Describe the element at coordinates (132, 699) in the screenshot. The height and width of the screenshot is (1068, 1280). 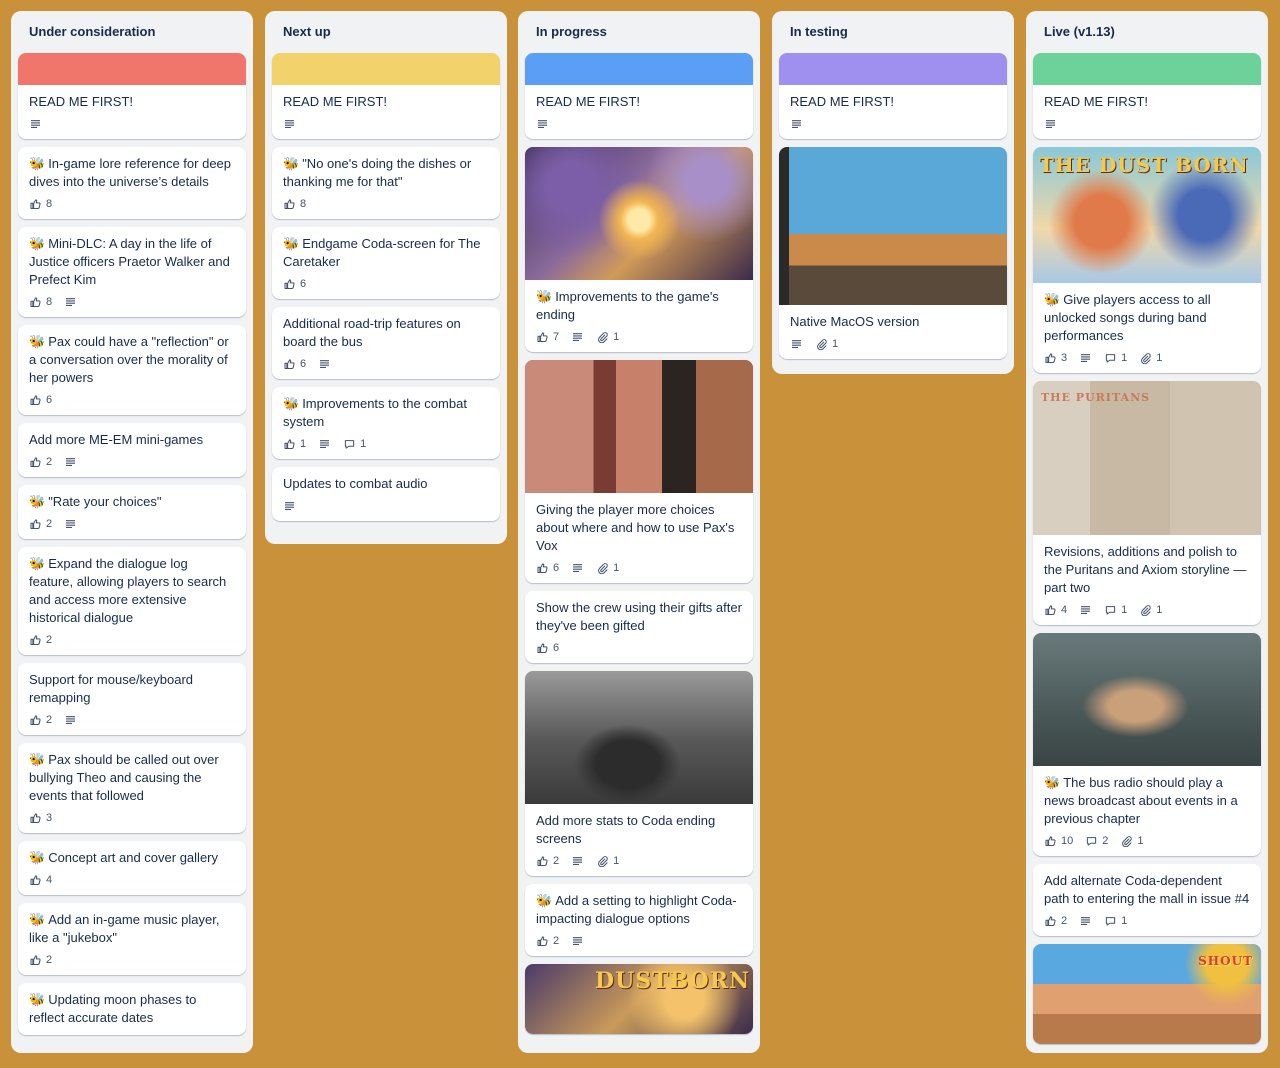
I see `card: Support for mouse/keyboard remapping 2` at that location.